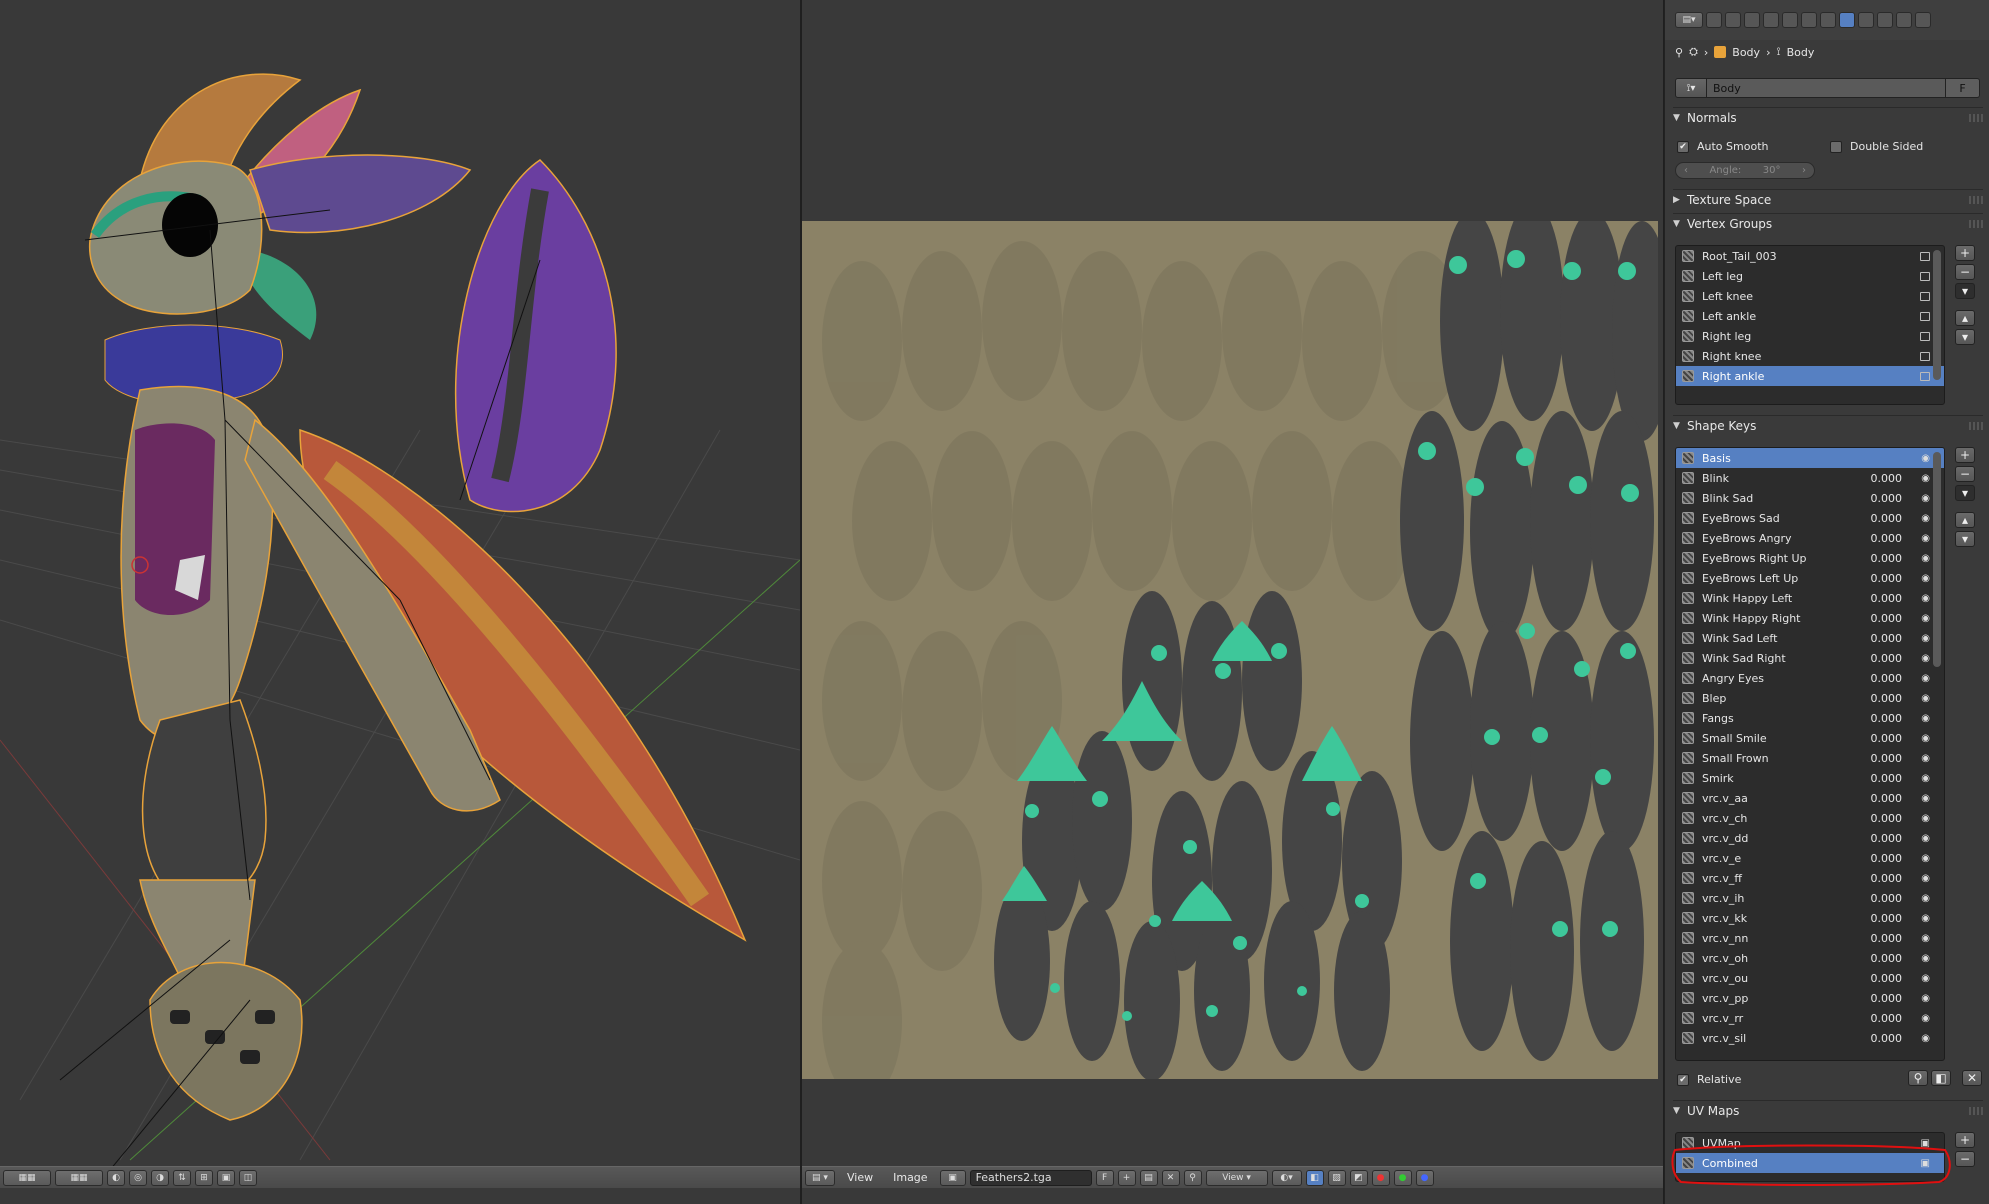  What do you see at coordinates (1965, 272) in the screenshot?
I see `remove-vertex-group-button: −` at bounding box center [1965, 272].